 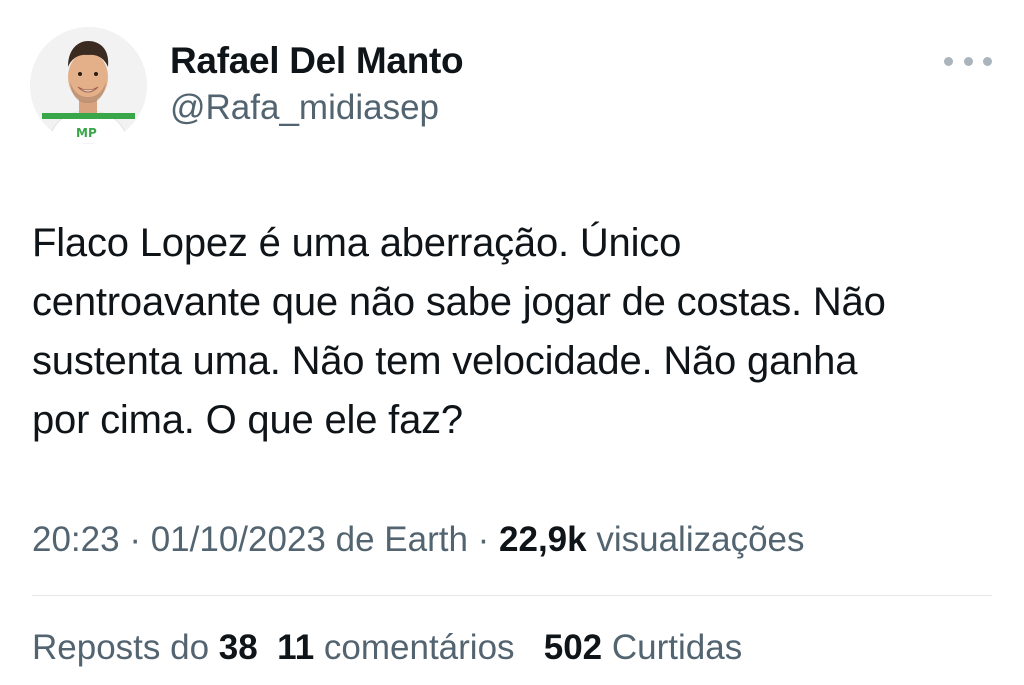 I want to click on tweet-date: 01/10/2023, so click(x=238, y=539).